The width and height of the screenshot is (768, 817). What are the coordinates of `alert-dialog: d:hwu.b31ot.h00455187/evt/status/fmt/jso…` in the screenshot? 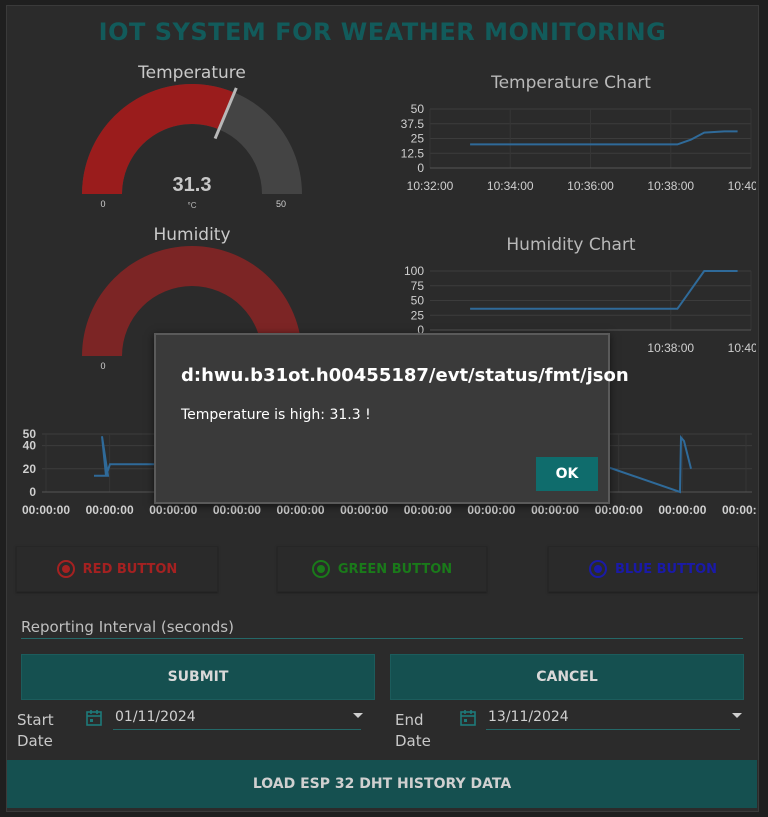 It's located at (391, 418).